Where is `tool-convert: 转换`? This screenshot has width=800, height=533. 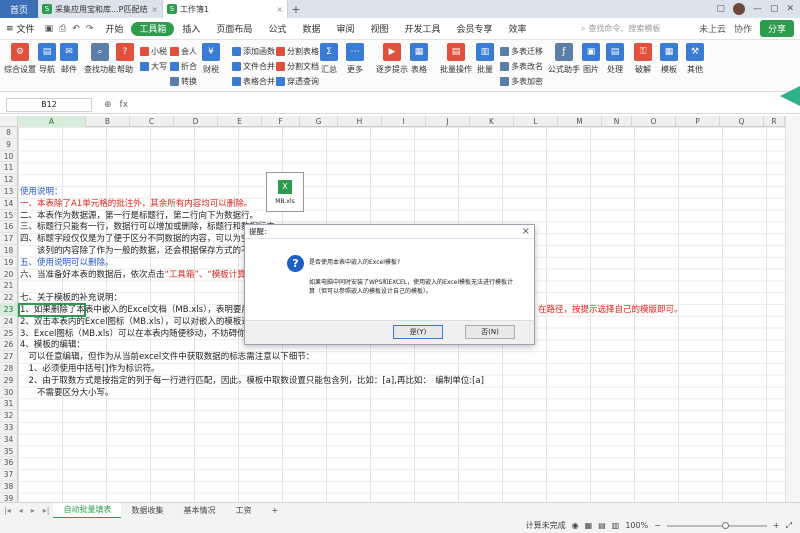 tool-convert: 转换 is located at coordinates (183, 81).